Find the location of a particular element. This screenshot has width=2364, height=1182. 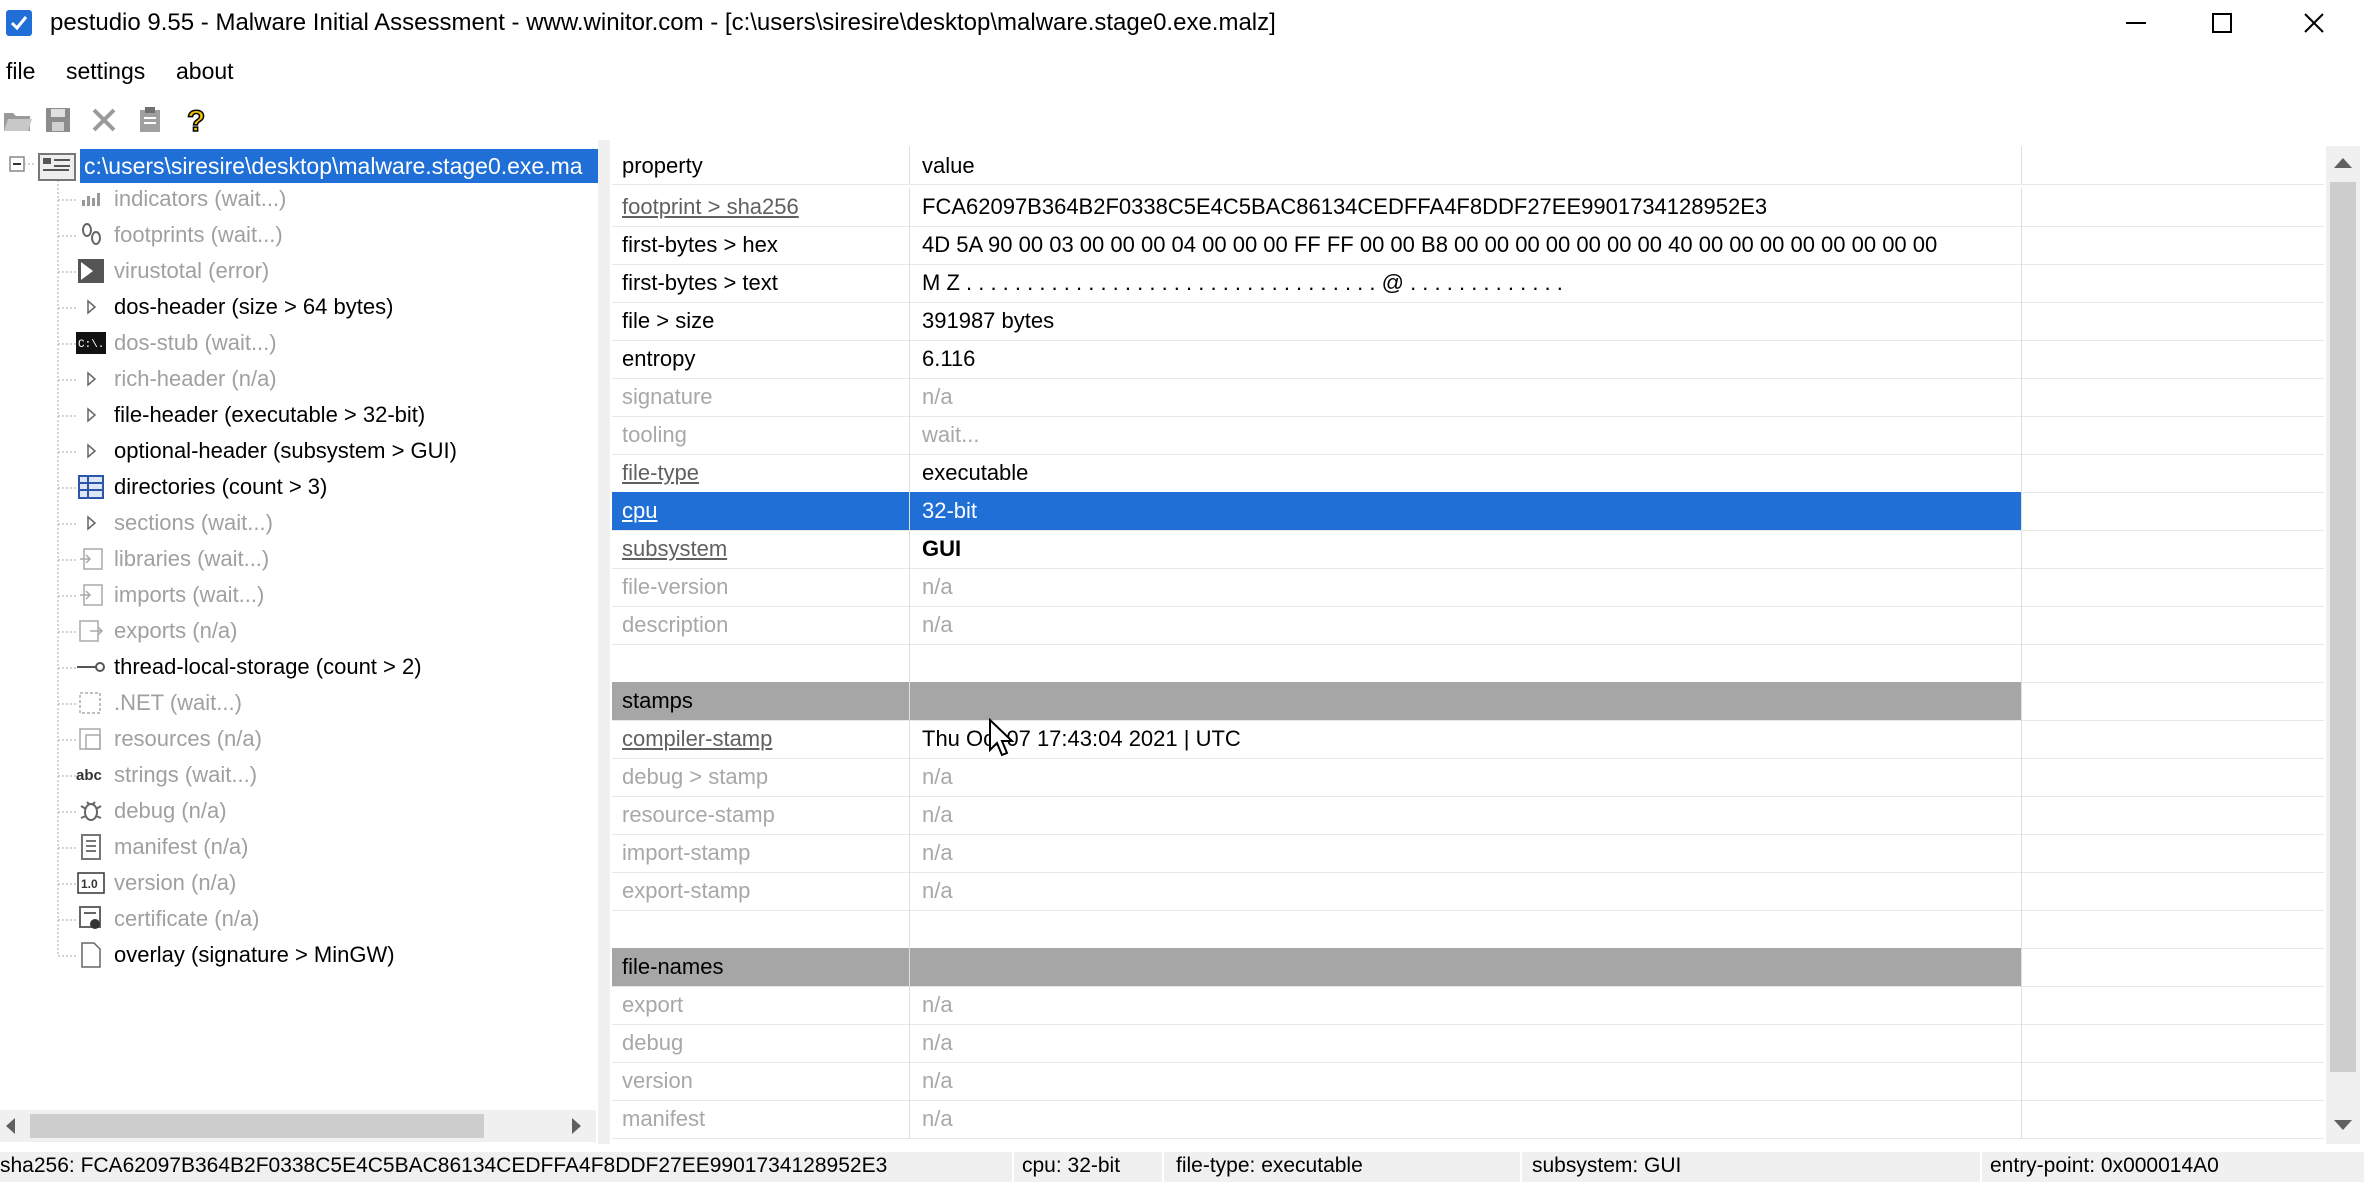

minimize-button is located at coordinates (2136, 23).